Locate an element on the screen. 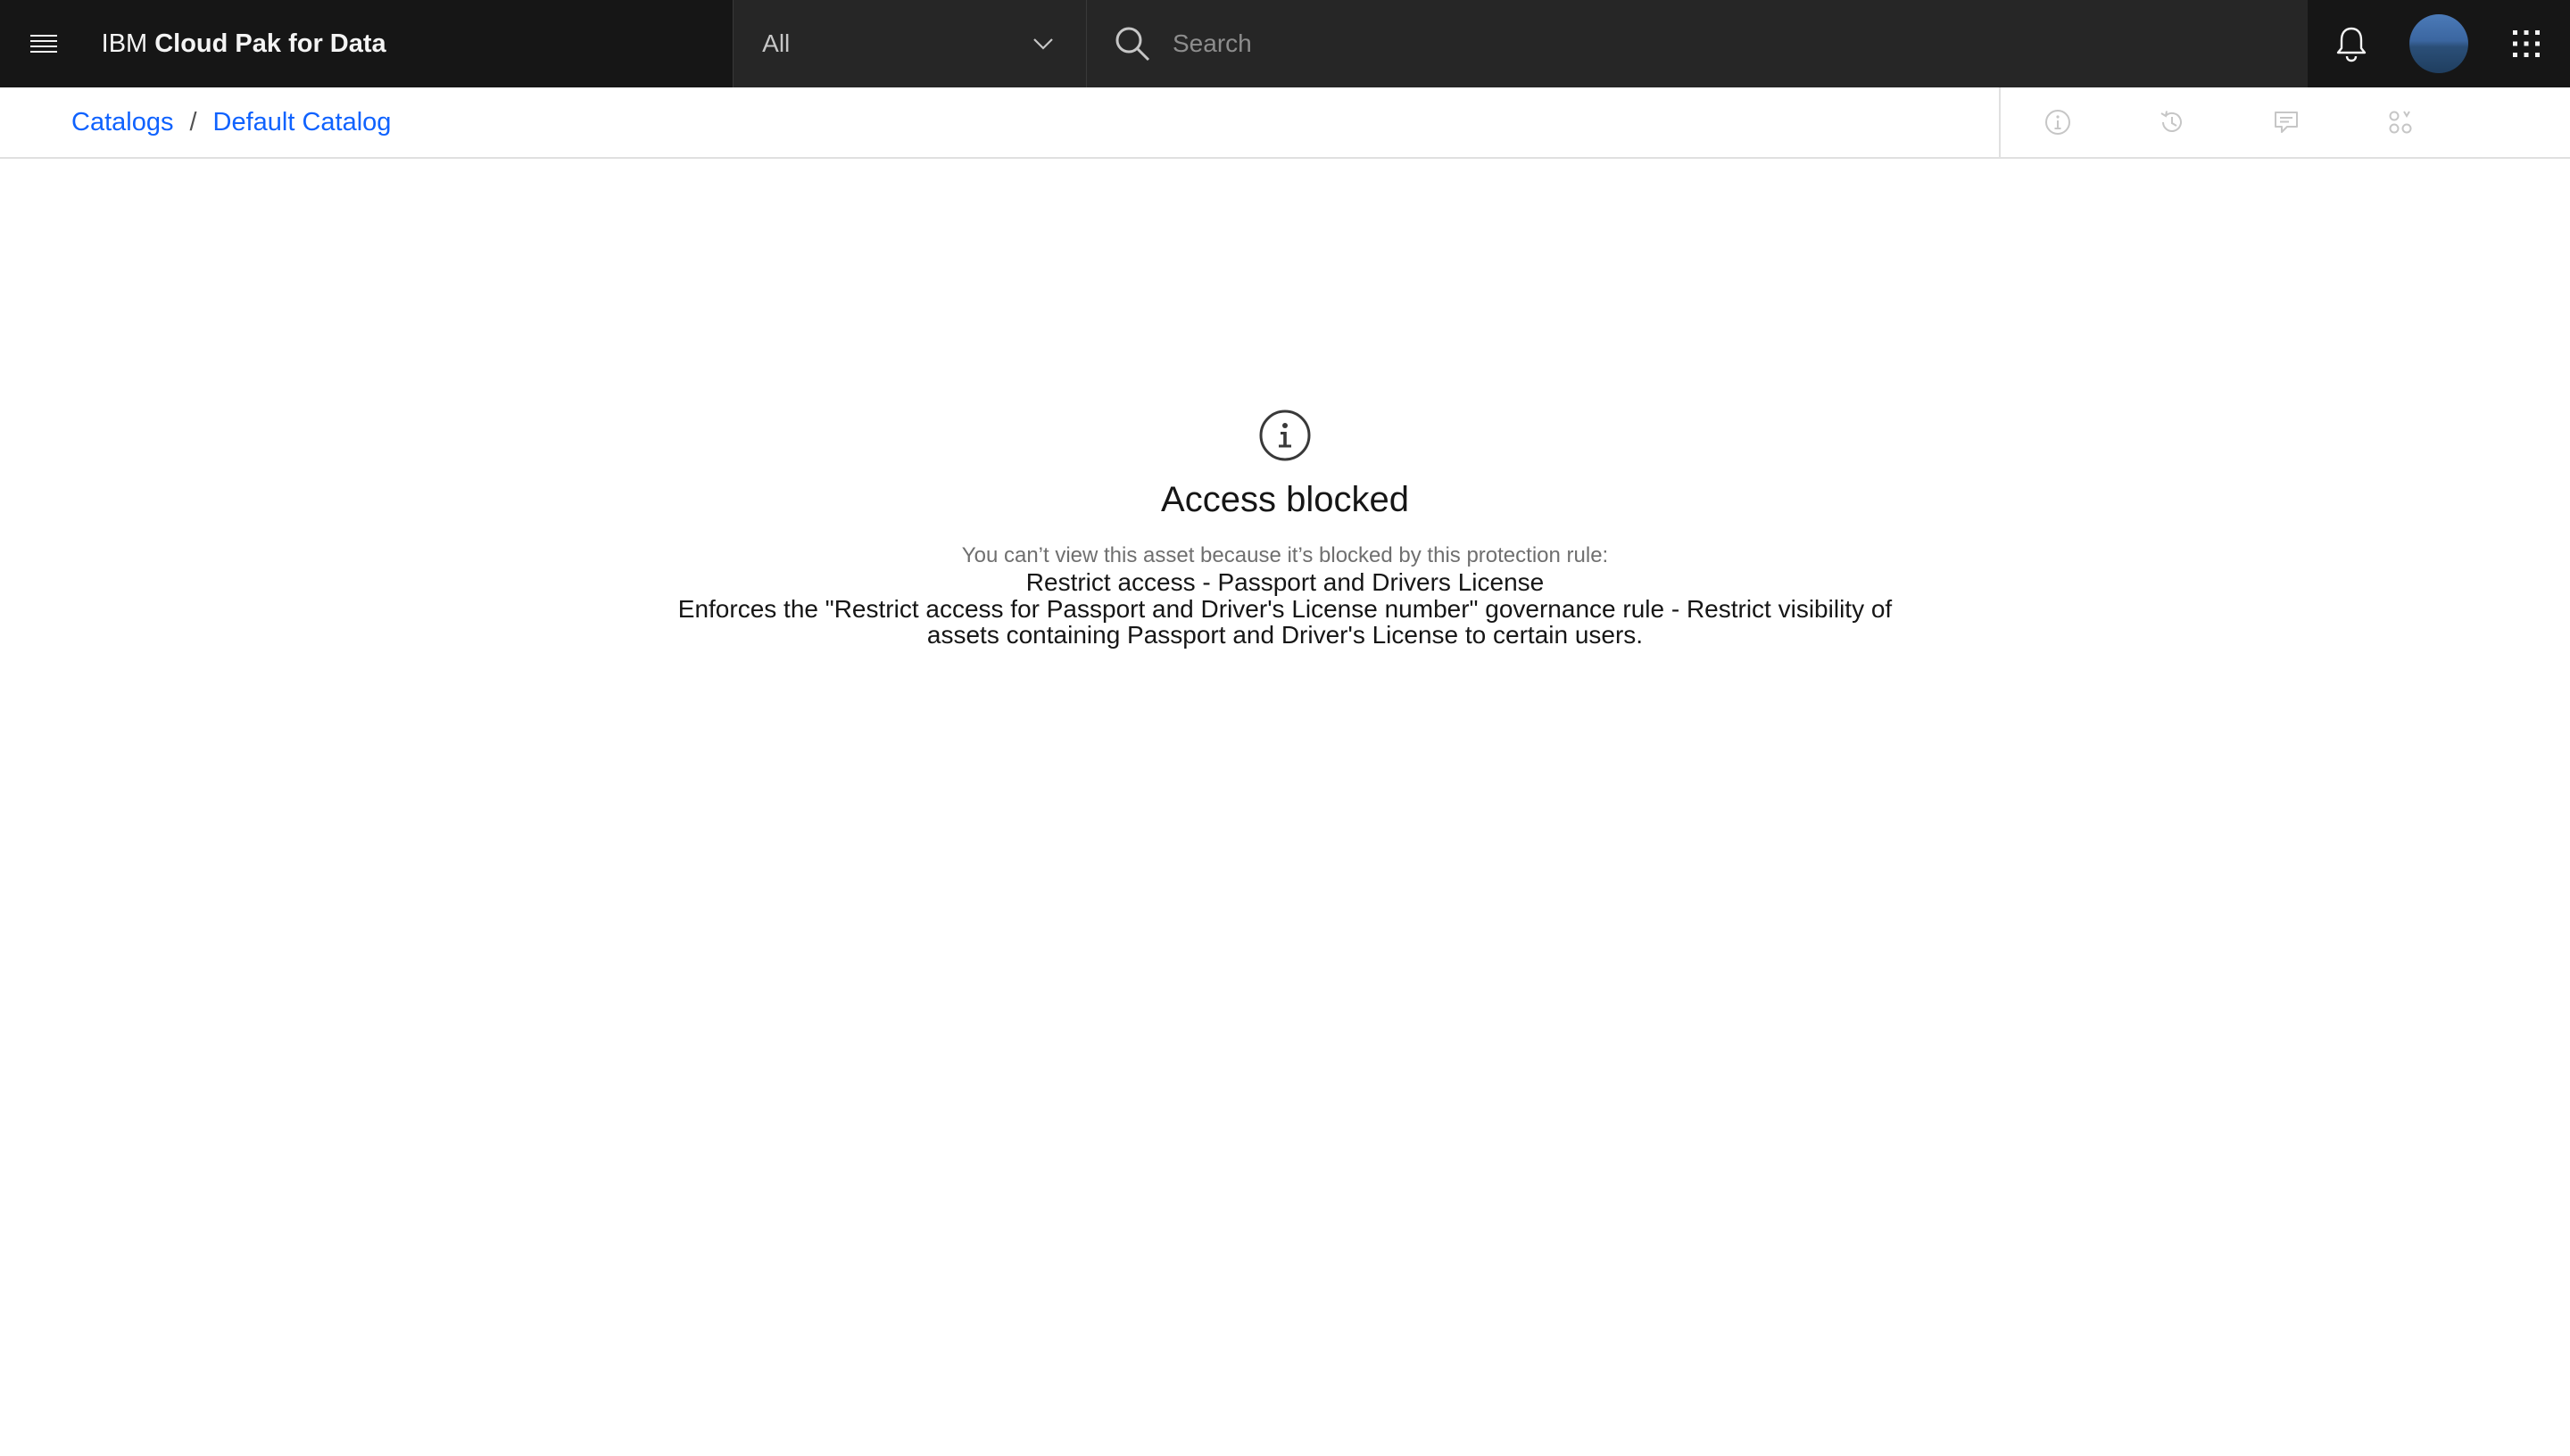 Image resolution: width=2570 pixels, height=1456 pixels. top-header: IBM Cloud Pak for Data All is located at coordinates (1285, 43).